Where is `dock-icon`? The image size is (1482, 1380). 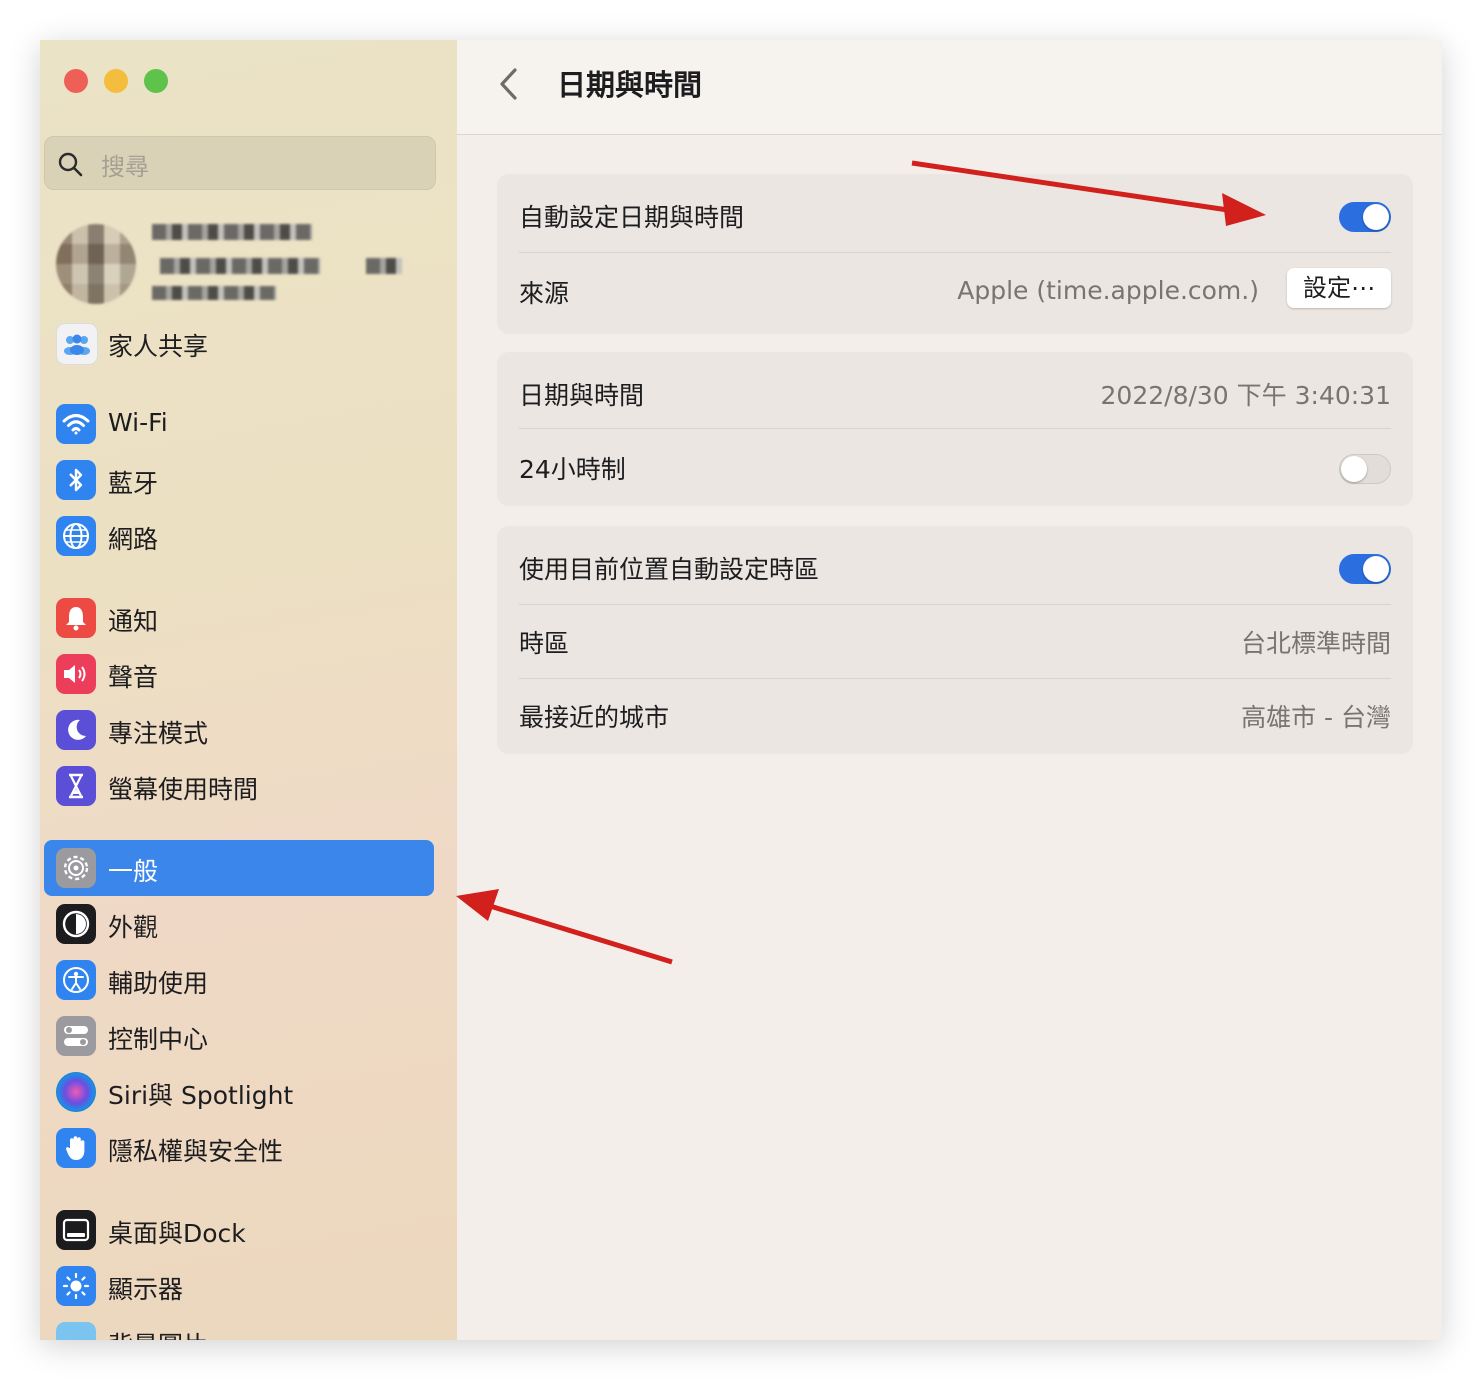 dock-icon is located at coordinates (76, 1230).